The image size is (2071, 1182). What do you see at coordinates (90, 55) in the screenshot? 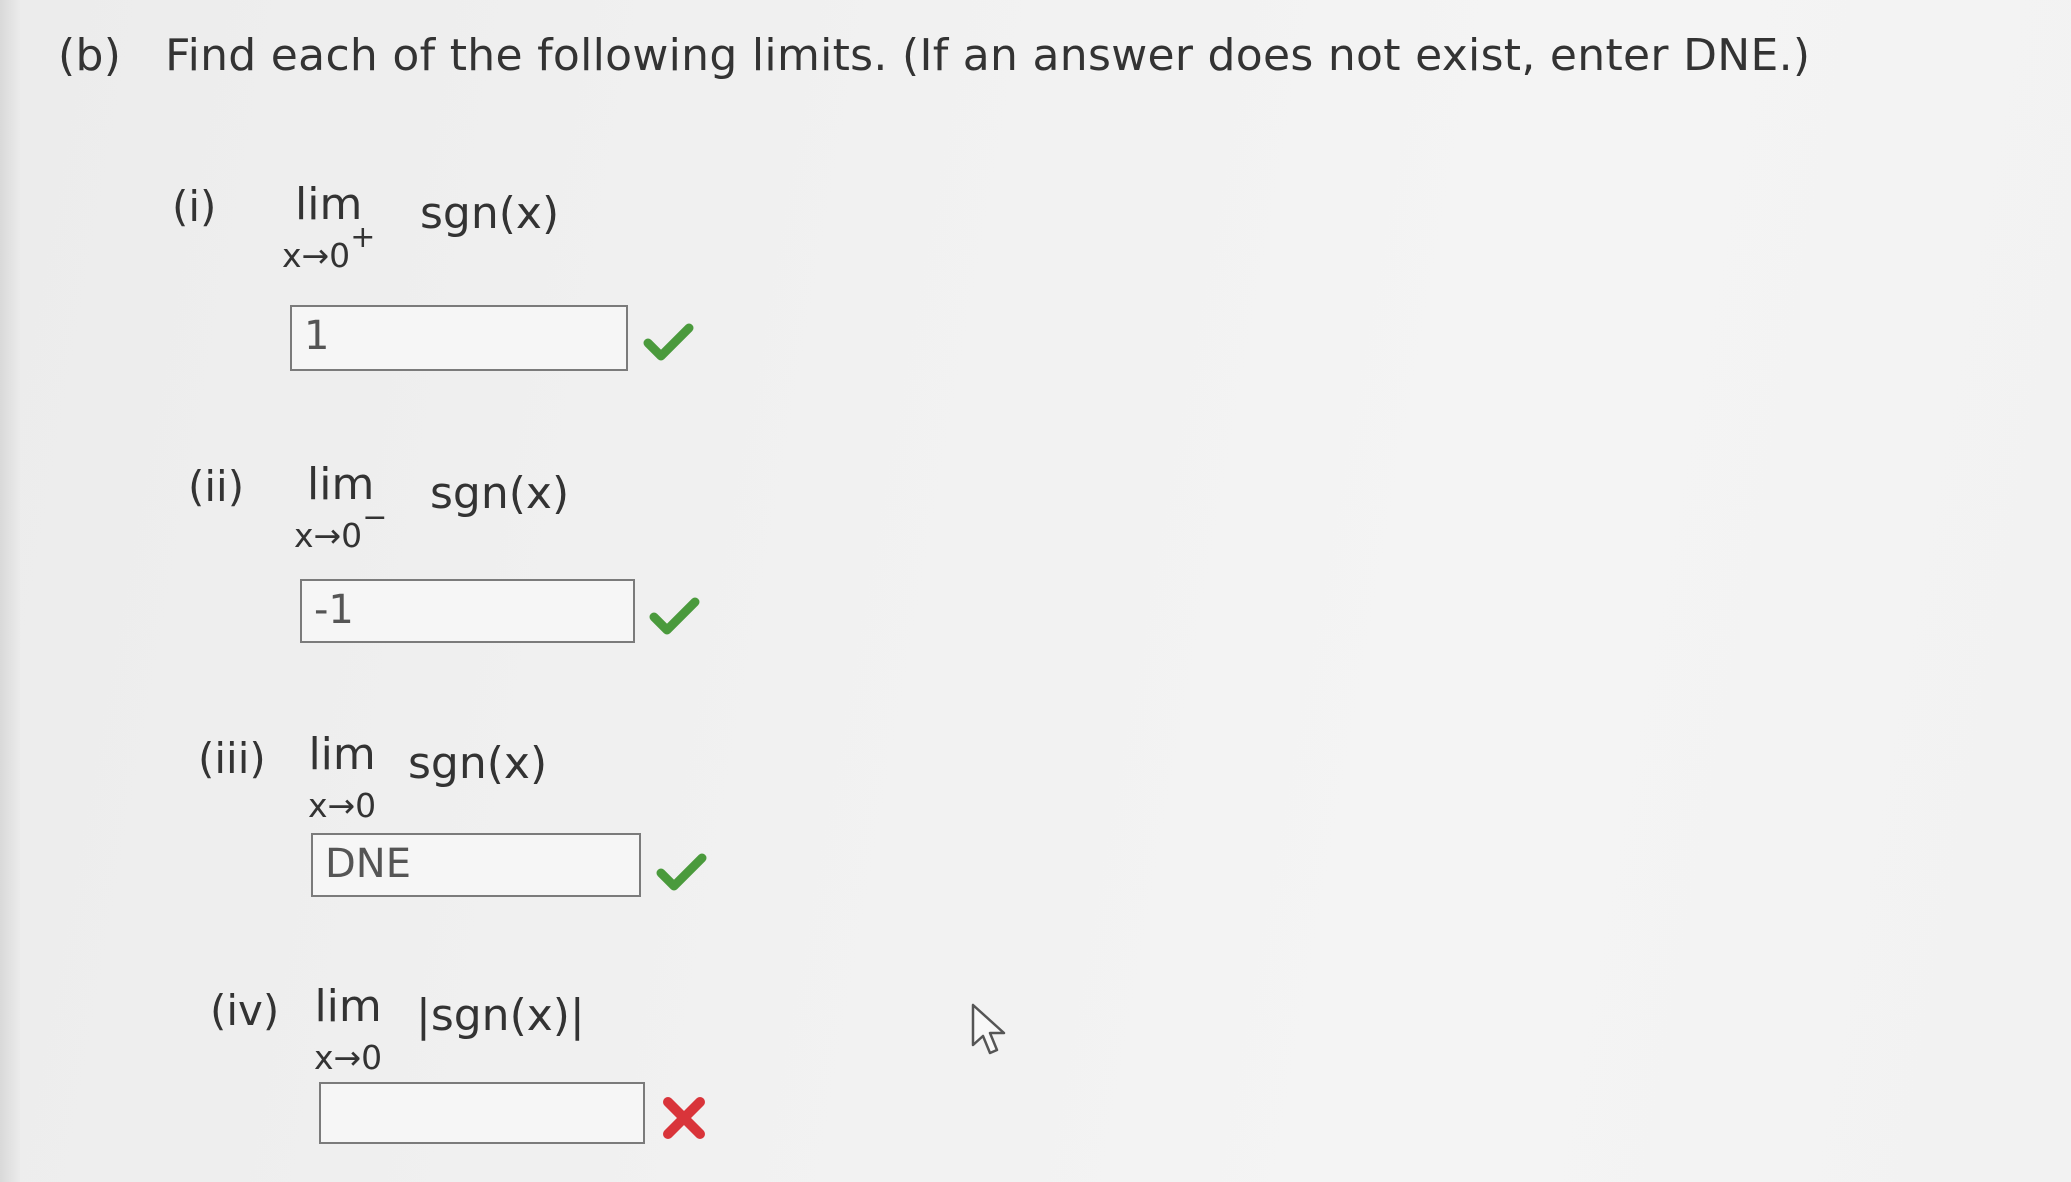
I see `part-label: (b)` at bounding box center [90, 55].